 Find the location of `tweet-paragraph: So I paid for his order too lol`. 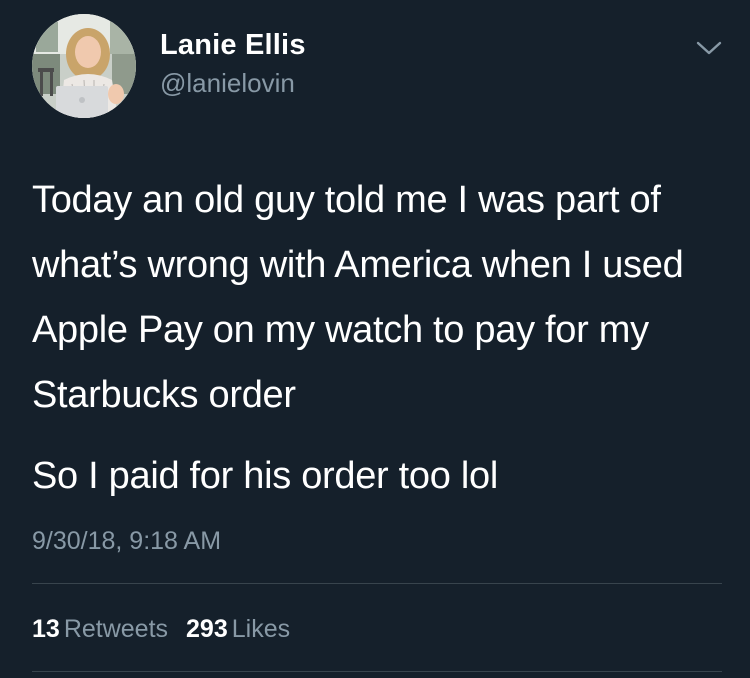

tweet-paragraph: So I paid for his order too lol is located at coordinates (265, 476).